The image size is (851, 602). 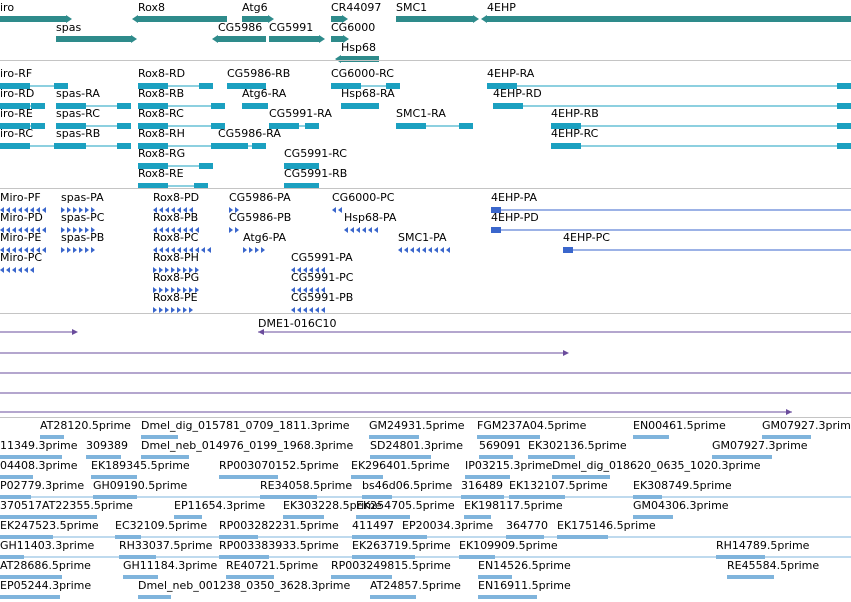 I want to click on feature-label: RE40721.5prime, so click(x=272, y=566).